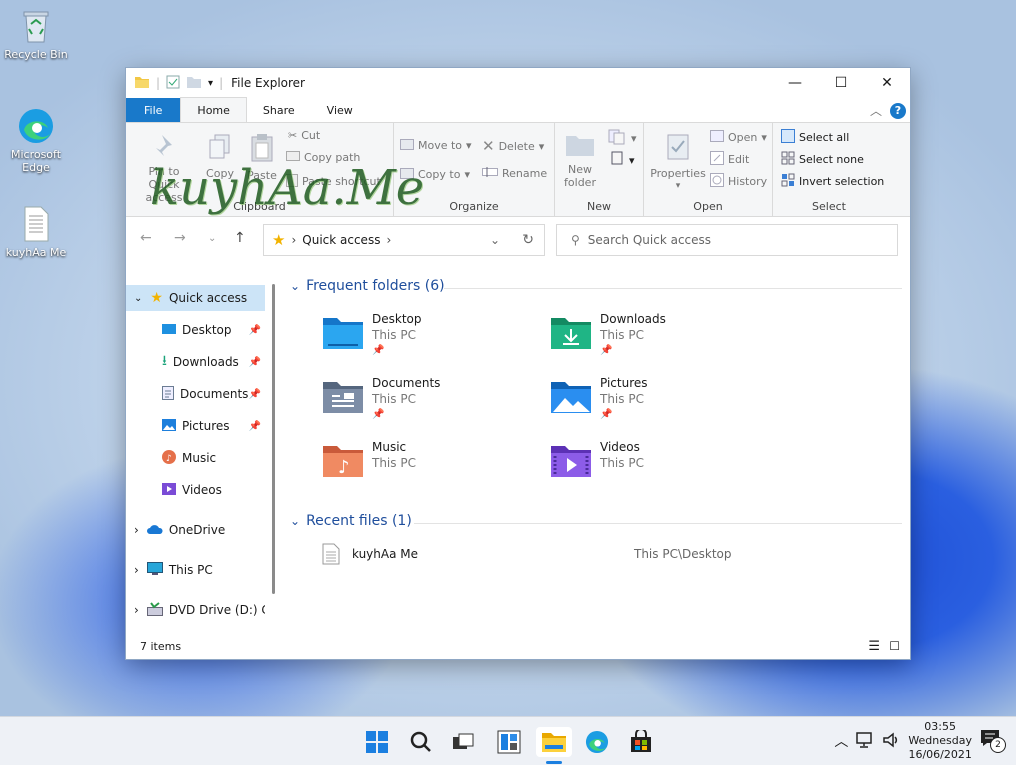  I want to click on chevron-up-icon: ︿, so click(841, 741).